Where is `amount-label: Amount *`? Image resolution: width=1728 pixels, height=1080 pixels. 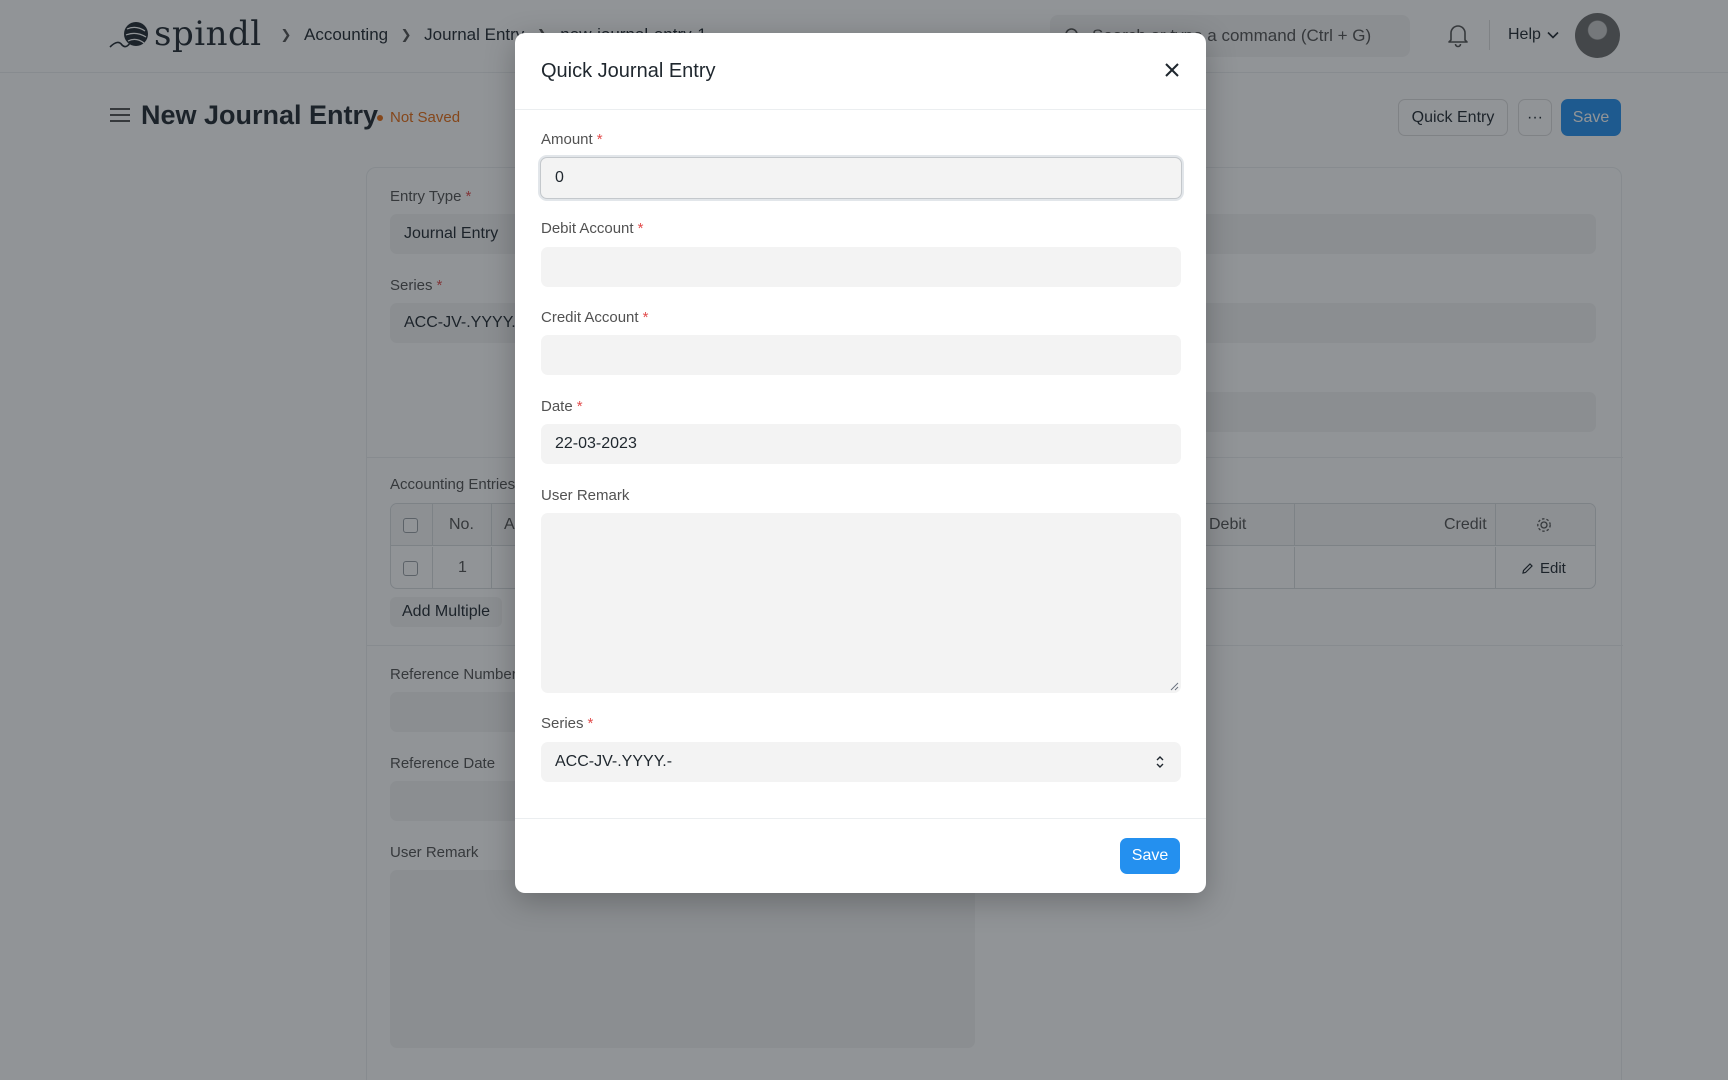 amount-label: Amount * is located at coordinates (572, 139).